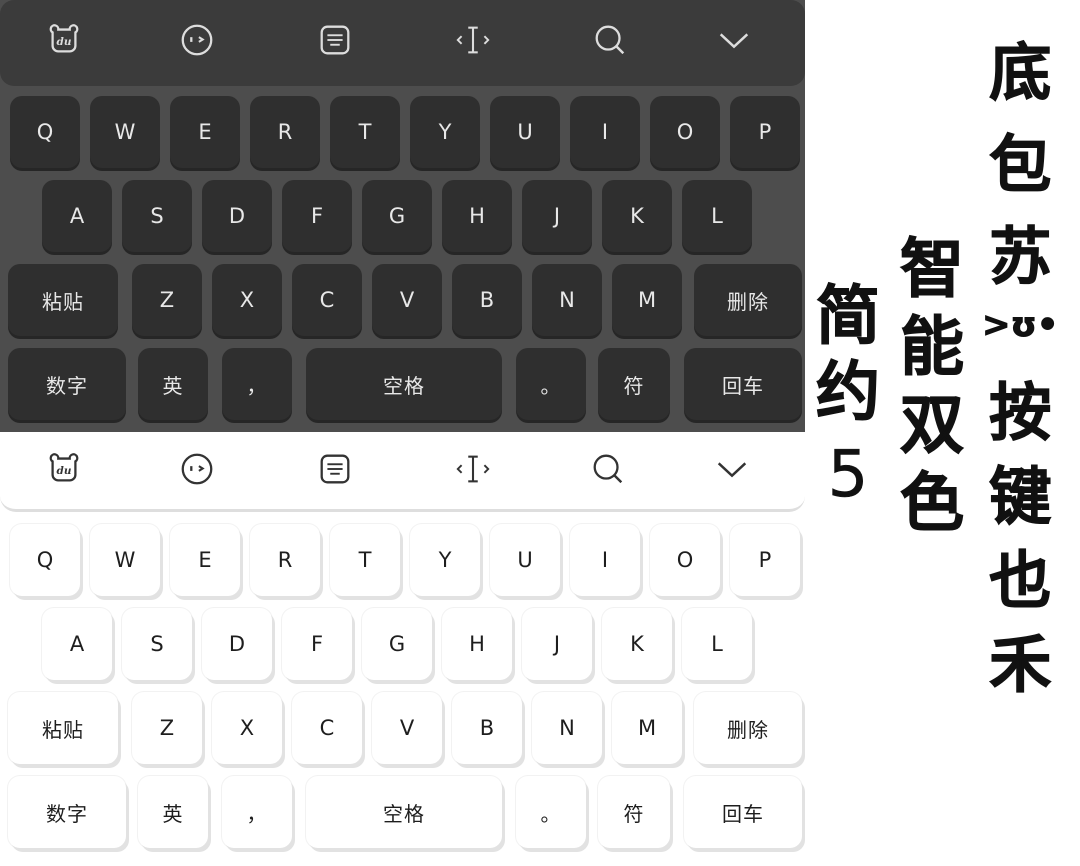  What do you see at coordinates (402, 472) in the screenshot?
I see `light-toolbar: du` at bounding box center [402, 472].